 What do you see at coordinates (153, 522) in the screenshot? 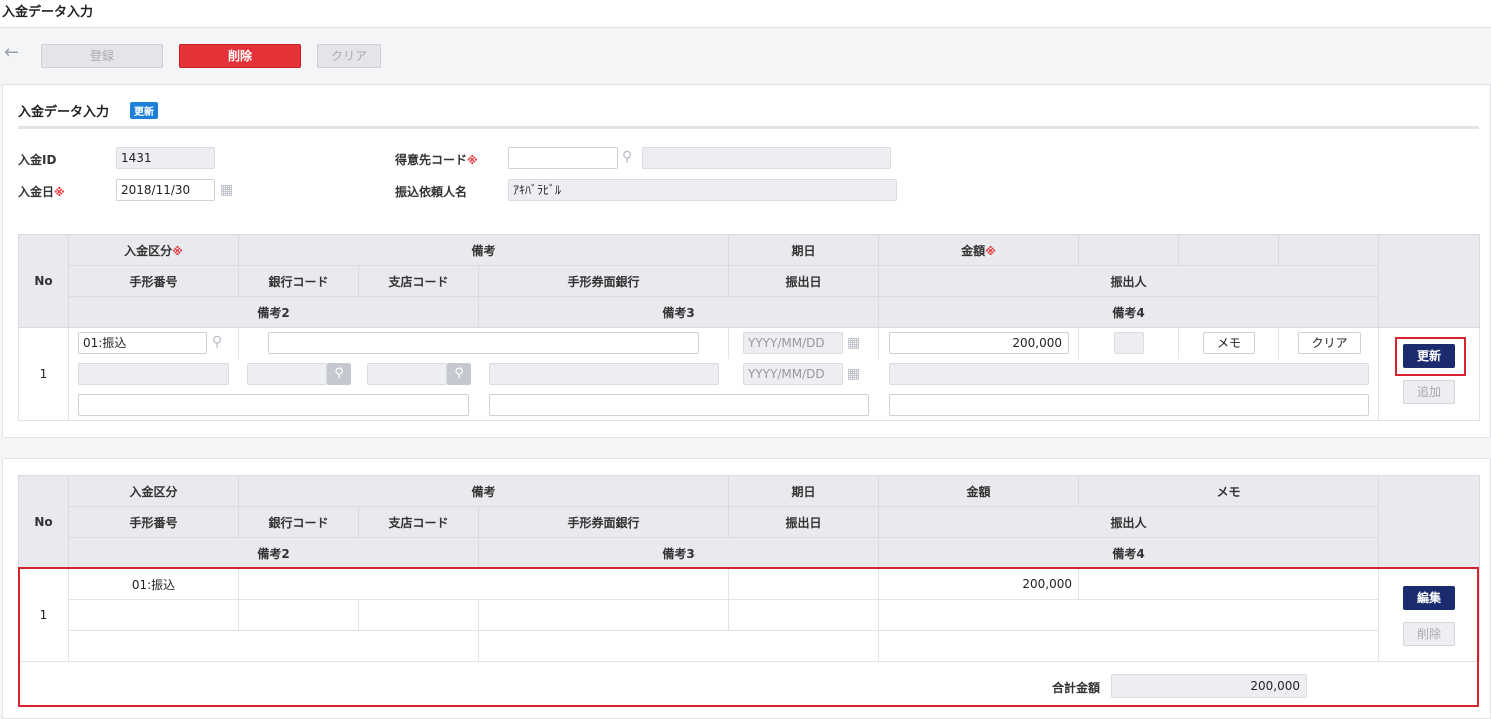
I see `list-header-note-number: 手形番号` at bounding box center [153, 522].